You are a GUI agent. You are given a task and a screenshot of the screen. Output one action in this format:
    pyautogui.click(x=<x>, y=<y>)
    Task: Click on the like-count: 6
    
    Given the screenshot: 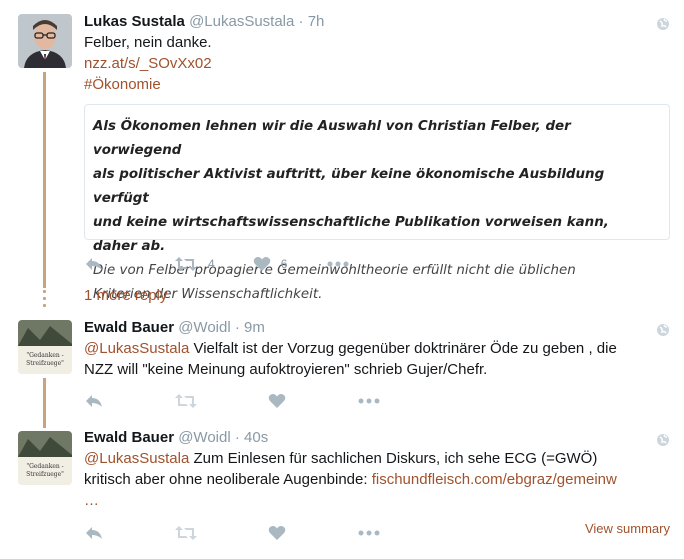 What is the action you would take?
    pyautogui.click(x=284, y=264)
    